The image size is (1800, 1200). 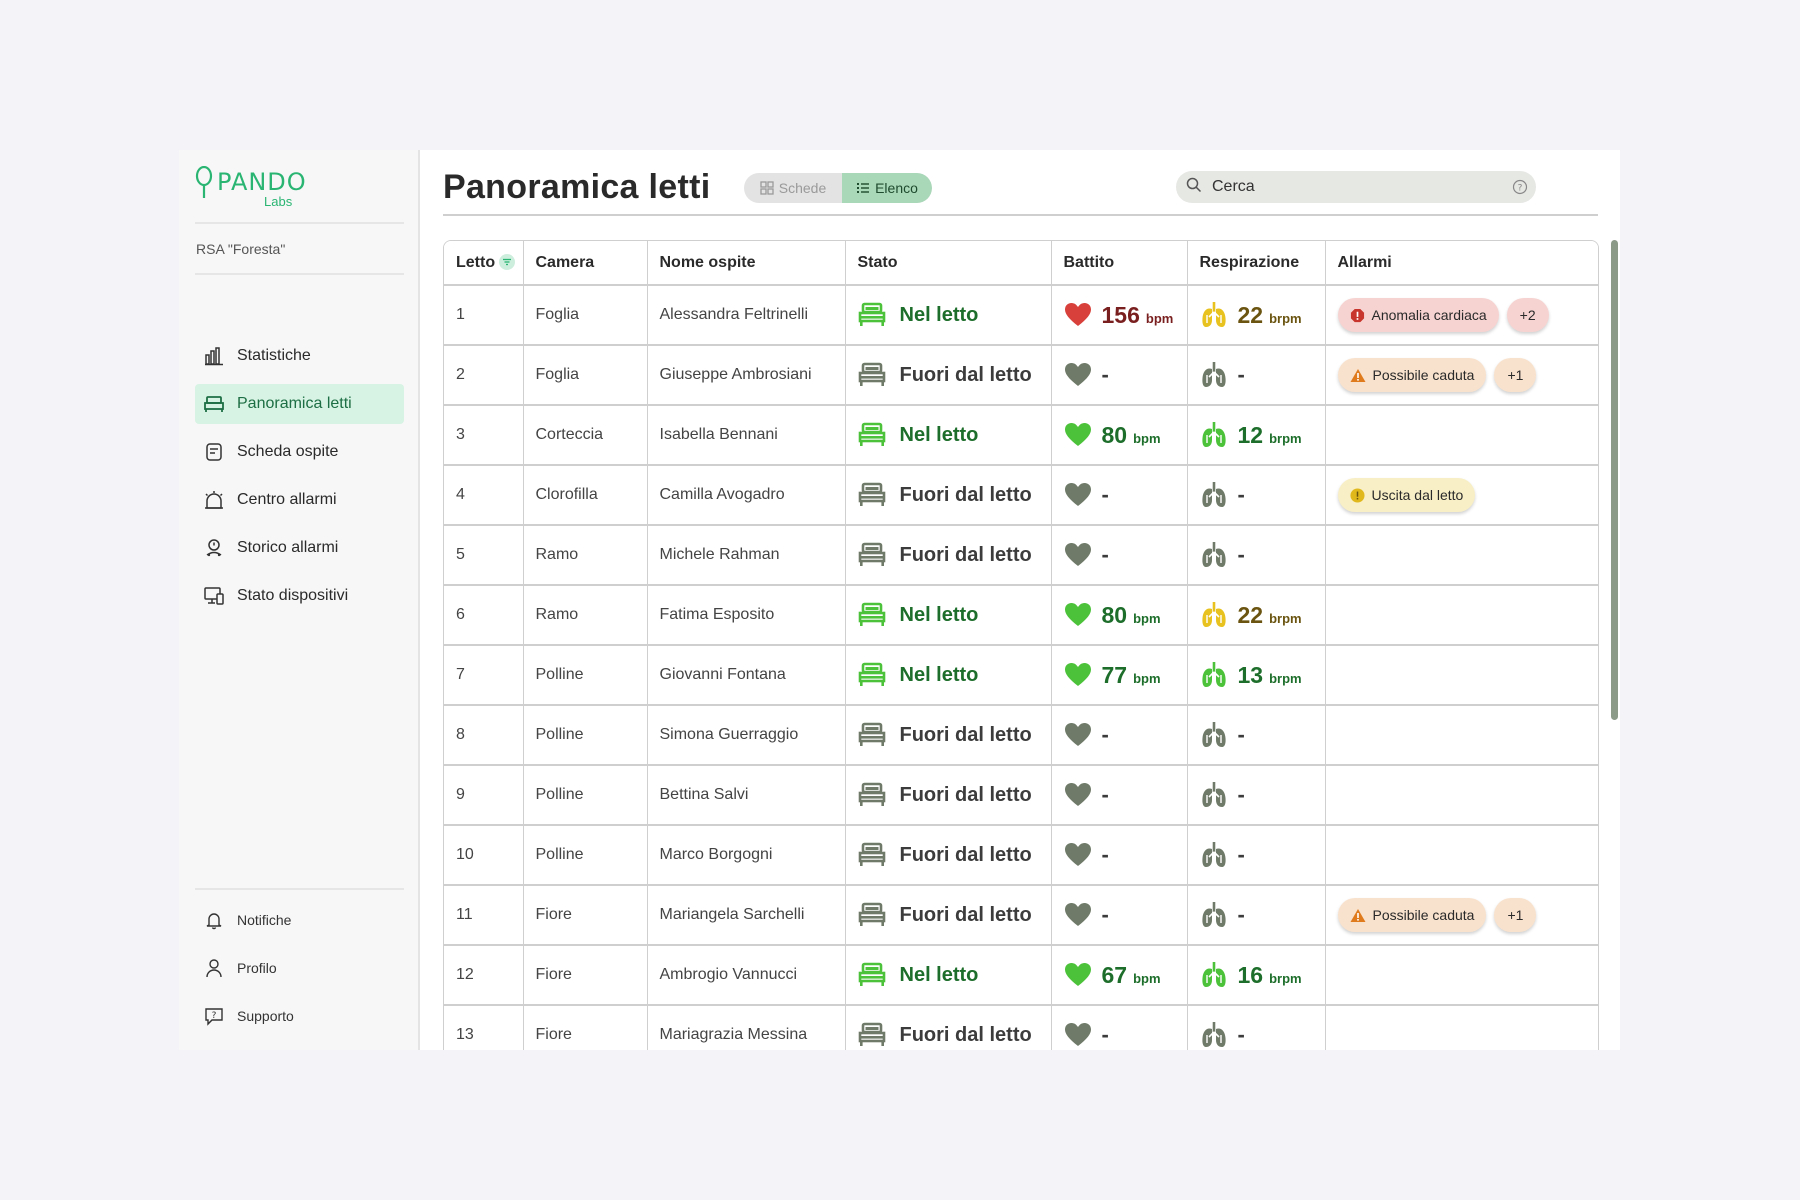 I want to click on room-cell: Polline, so click(x=585, y=855).